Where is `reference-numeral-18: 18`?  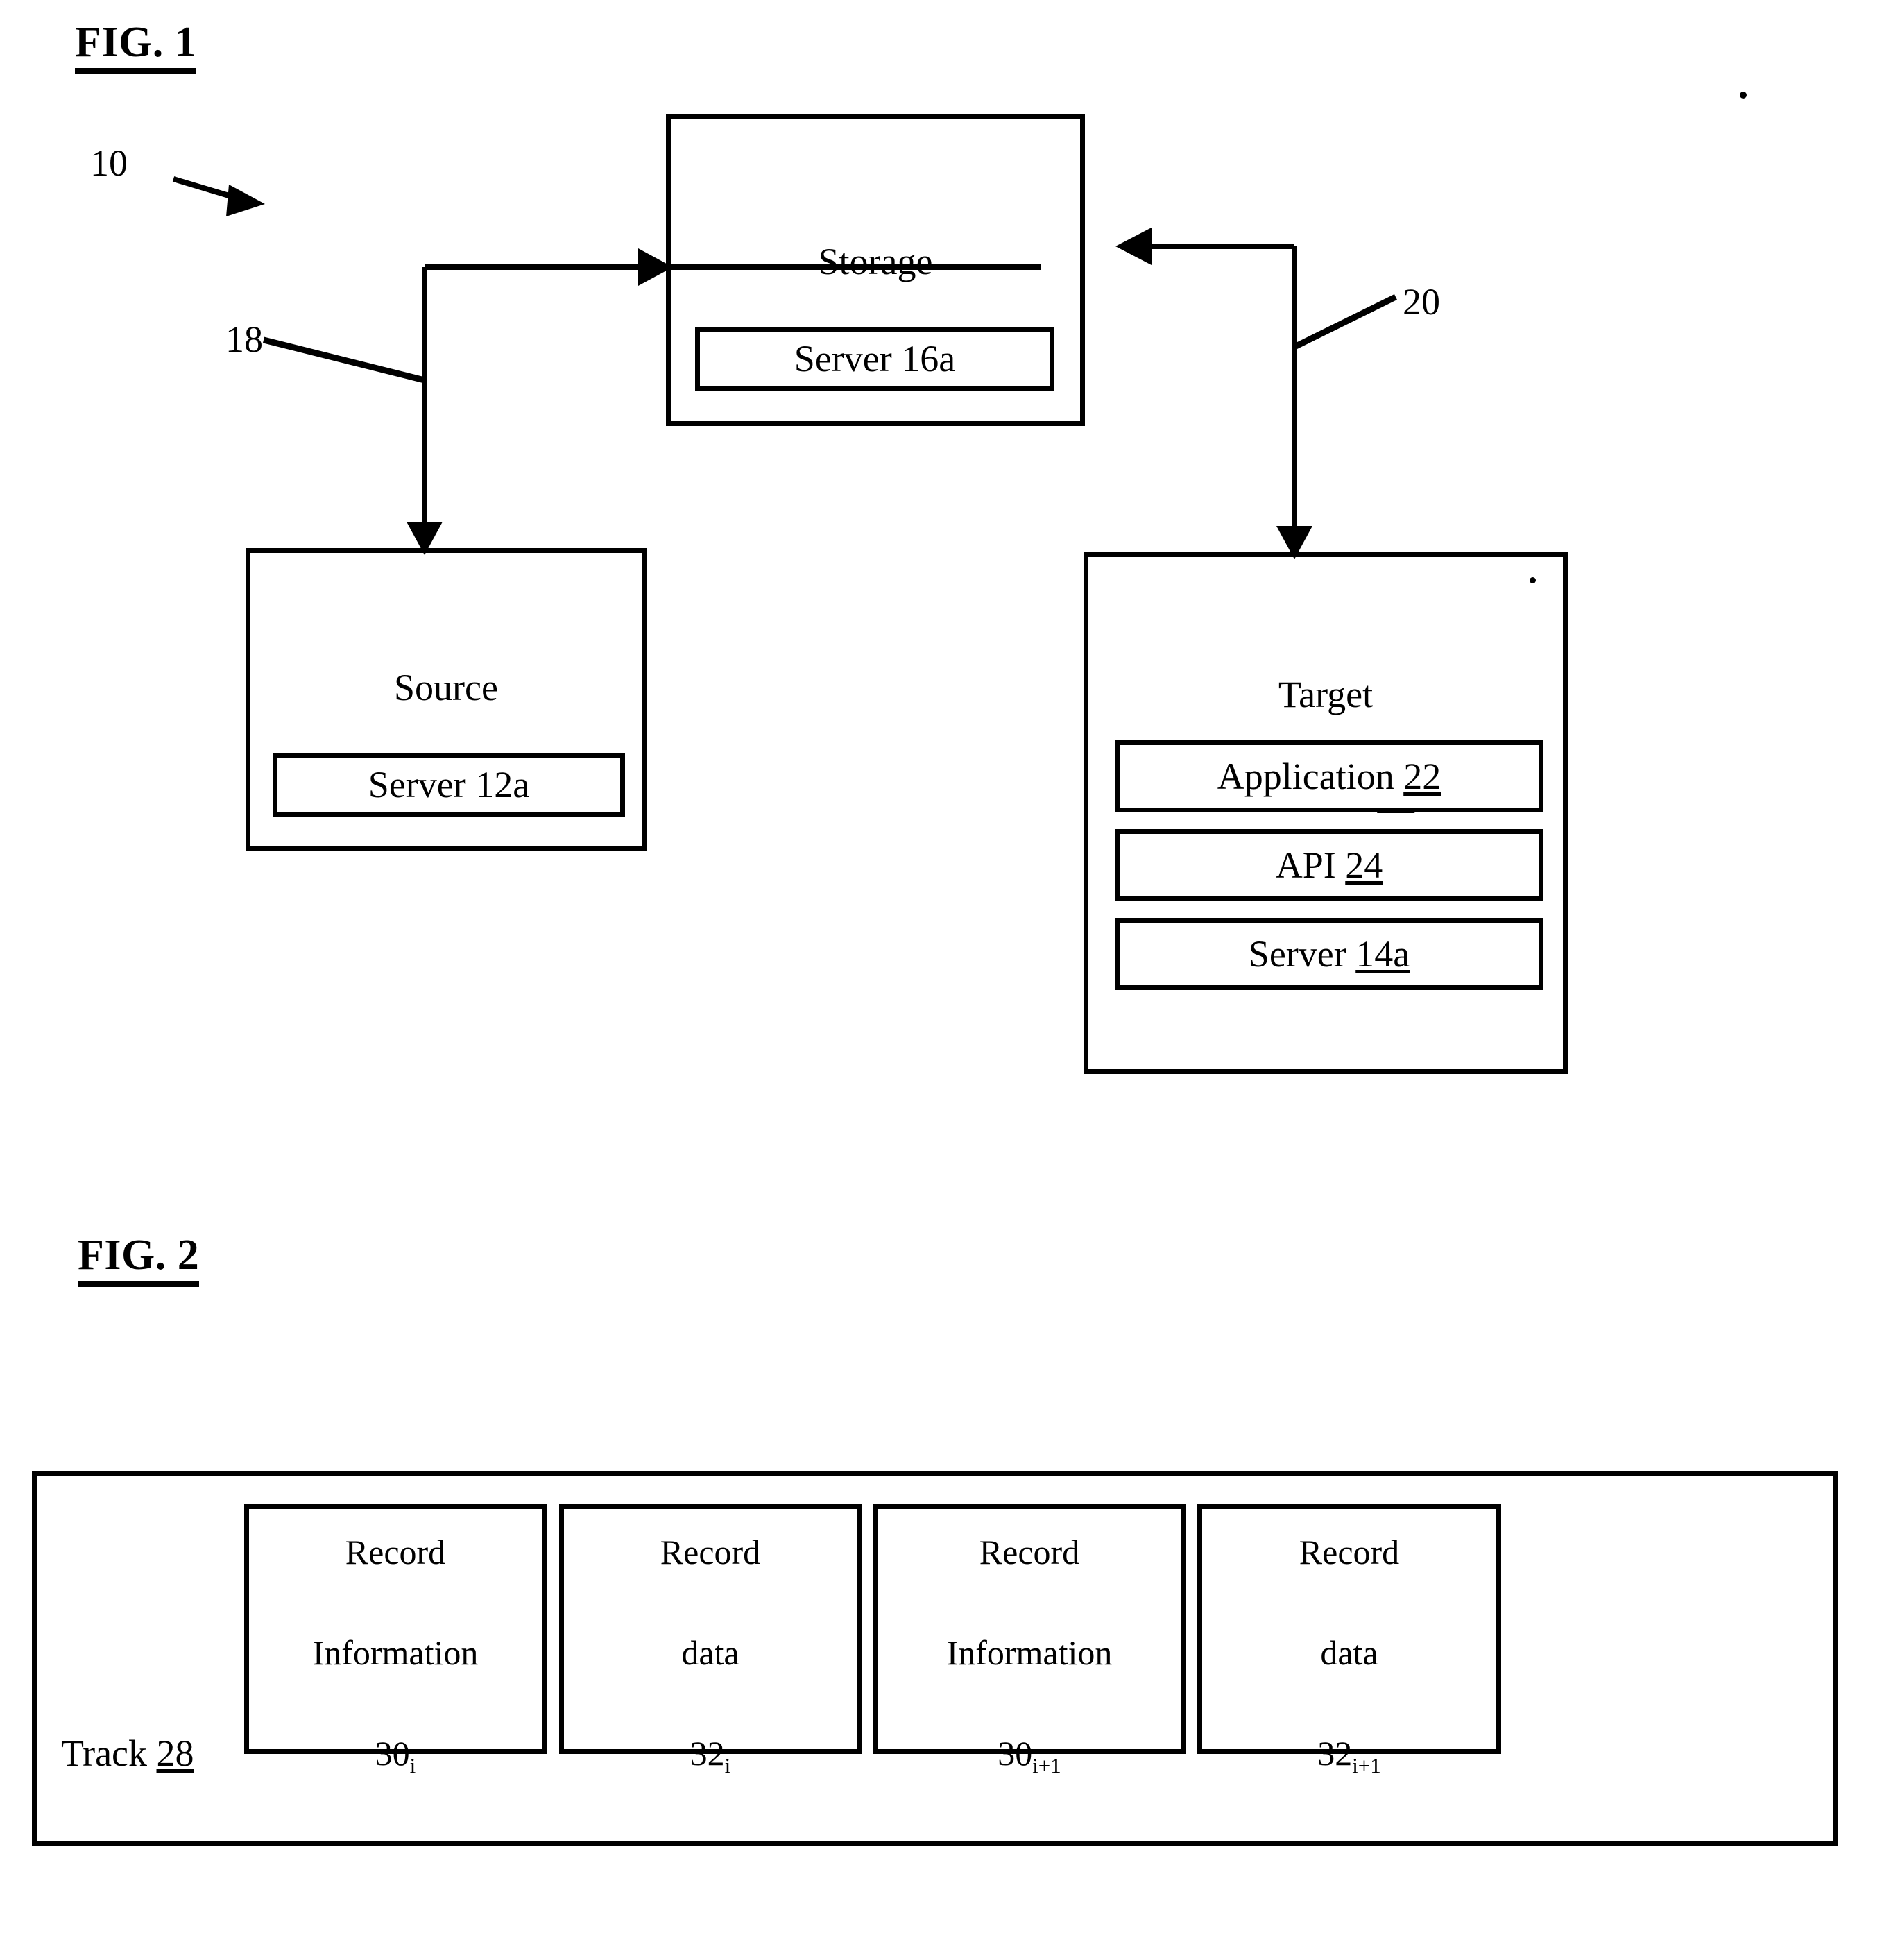
reference-numeral-18: 18 is located at coordinates (244, 339).